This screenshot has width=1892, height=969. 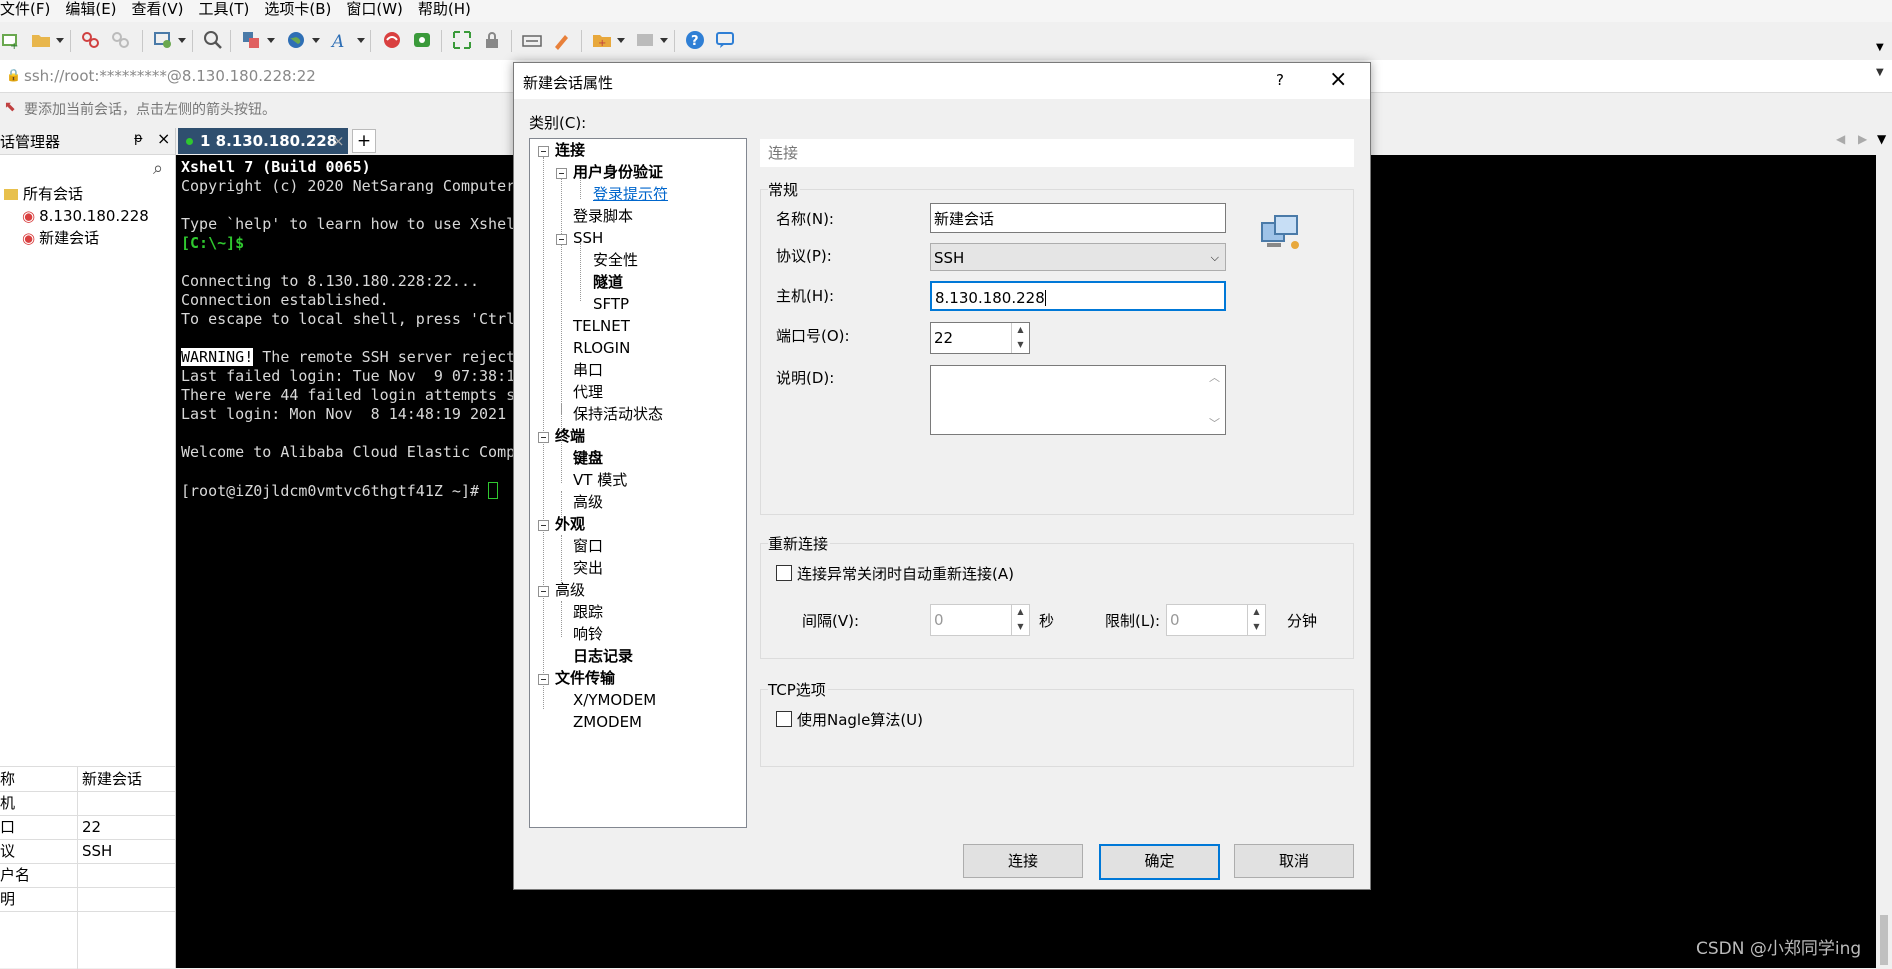 What do you see at coordinates (603, 656) in the screenshot?
I see `tree-item-logging: 日志记录` at bounding box center [603, 656].